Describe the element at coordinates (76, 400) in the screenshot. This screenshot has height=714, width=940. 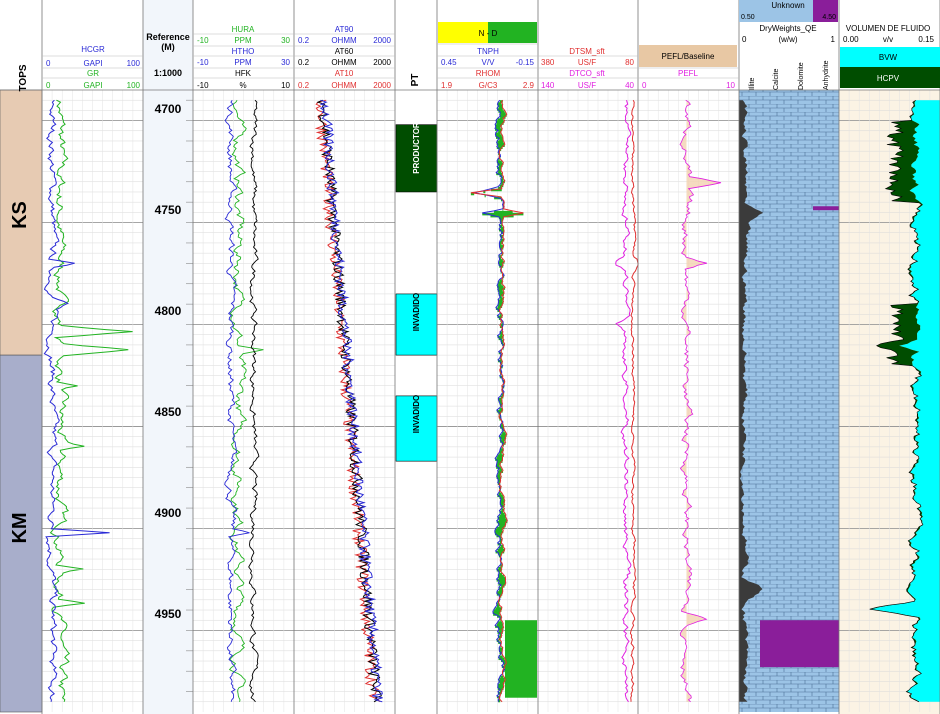
I see `hcgr-curve` at that location.